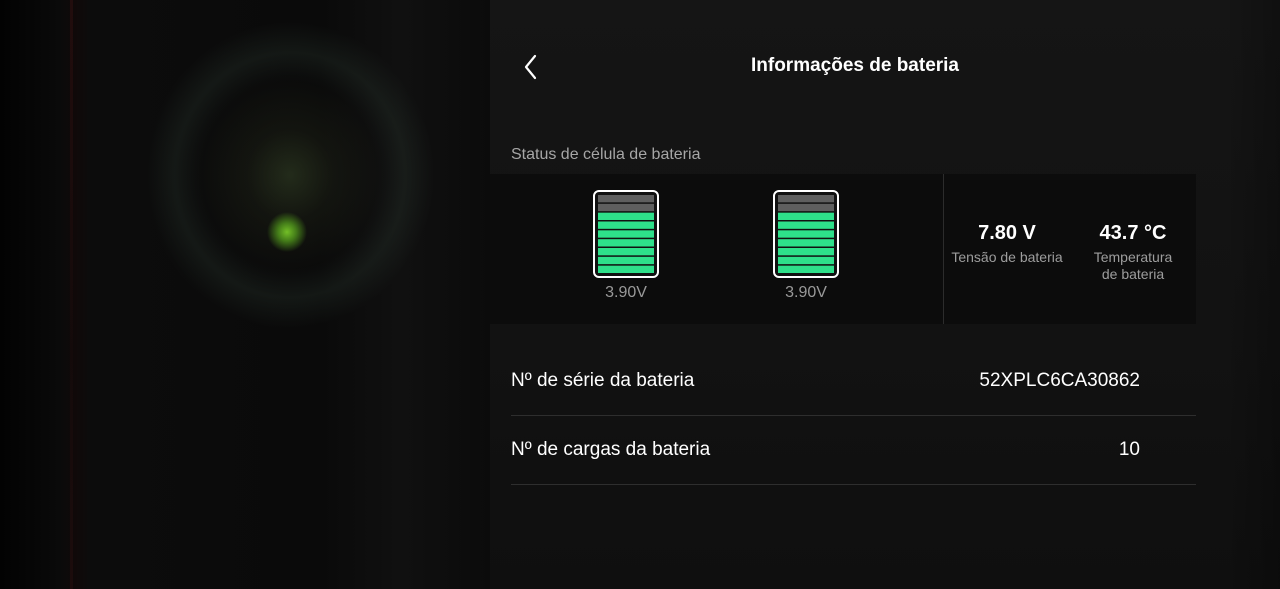 The height and width of the screenshot is (589, 1280). Describe the element at coordinates (71, 294) in the screenshot. I see `camera-feed-edge` at that location.